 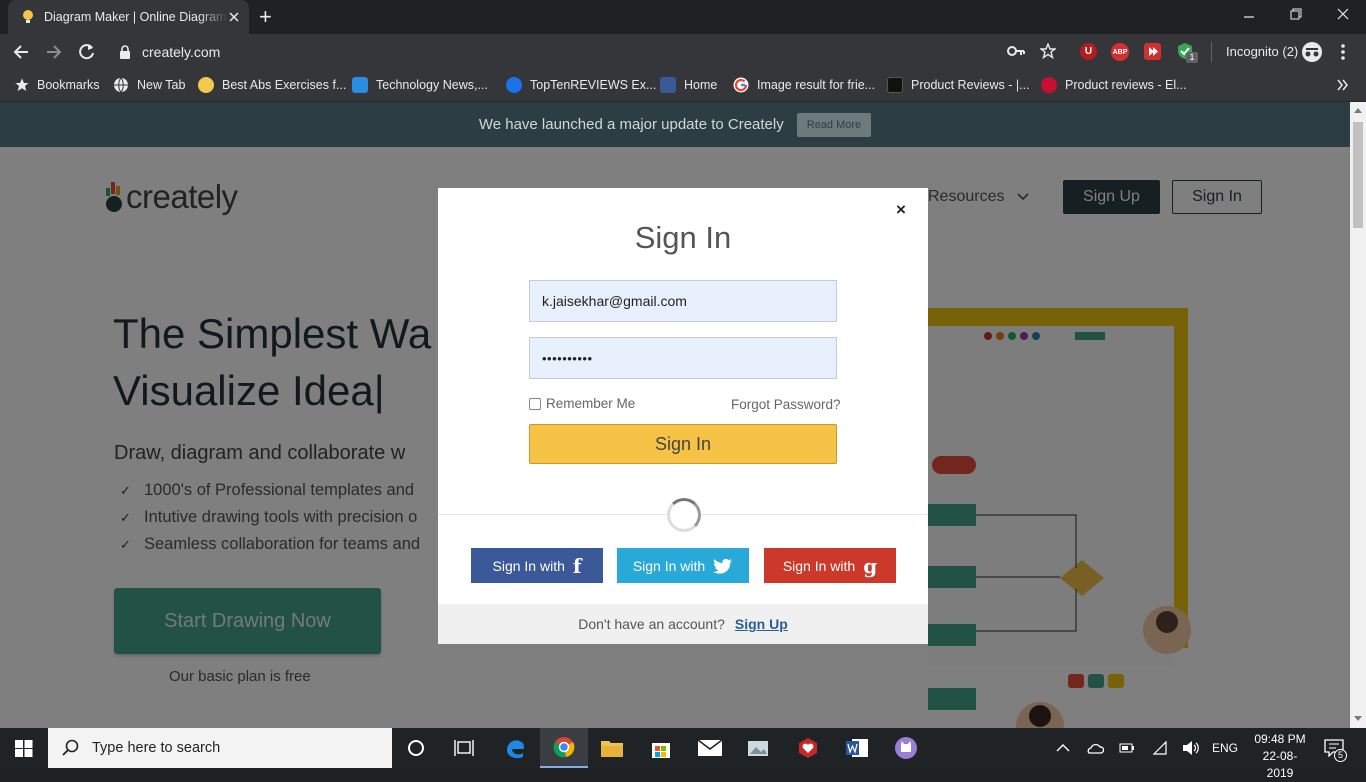 I want to click on scroll-down-arrow-icon, so click(x=1358, y=719).